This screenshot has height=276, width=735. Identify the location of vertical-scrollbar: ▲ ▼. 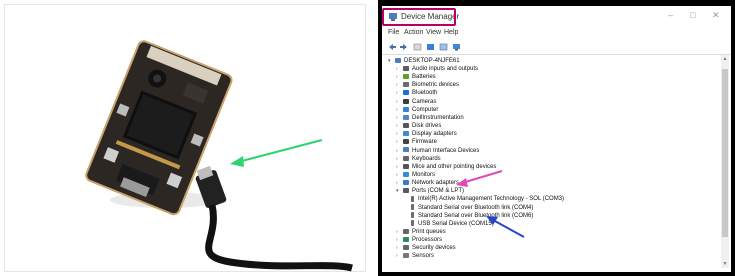
(725, 161).